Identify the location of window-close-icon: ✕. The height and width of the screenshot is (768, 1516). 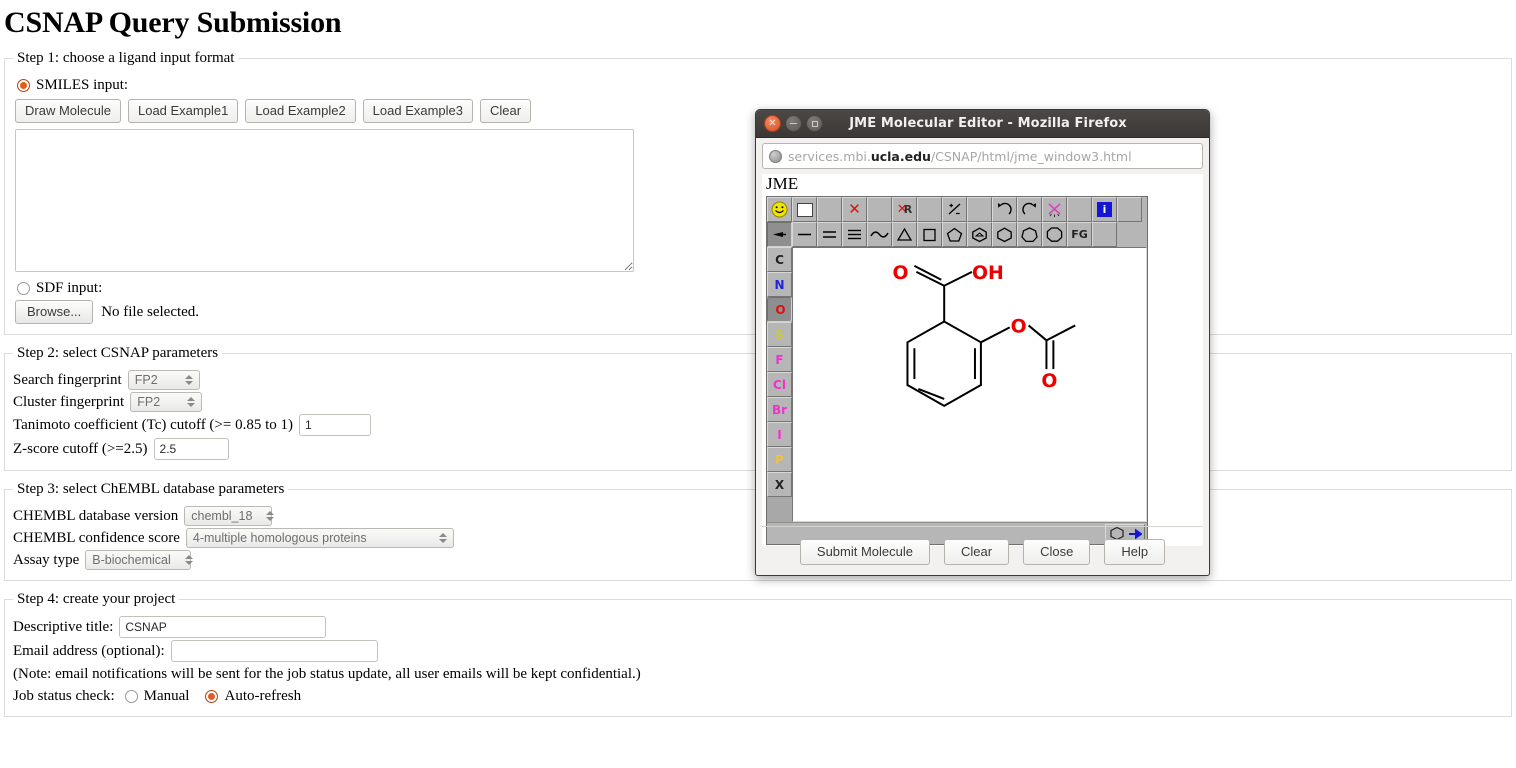
(772, 123).